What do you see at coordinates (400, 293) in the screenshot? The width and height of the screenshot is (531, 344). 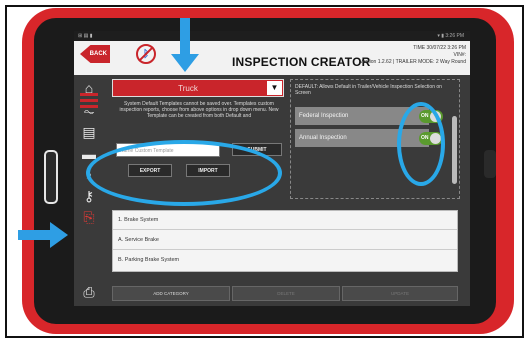 I see `update-button: UPDATE` at bounding box center [400, 293].